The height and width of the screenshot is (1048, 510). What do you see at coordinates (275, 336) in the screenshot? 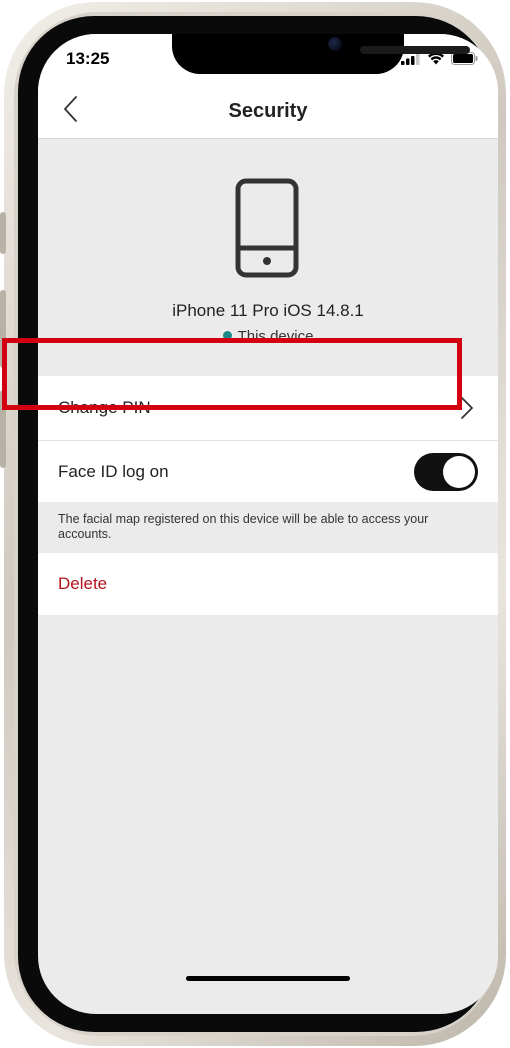
I see `device-status-label: This device` at bounding box center [275, 336].